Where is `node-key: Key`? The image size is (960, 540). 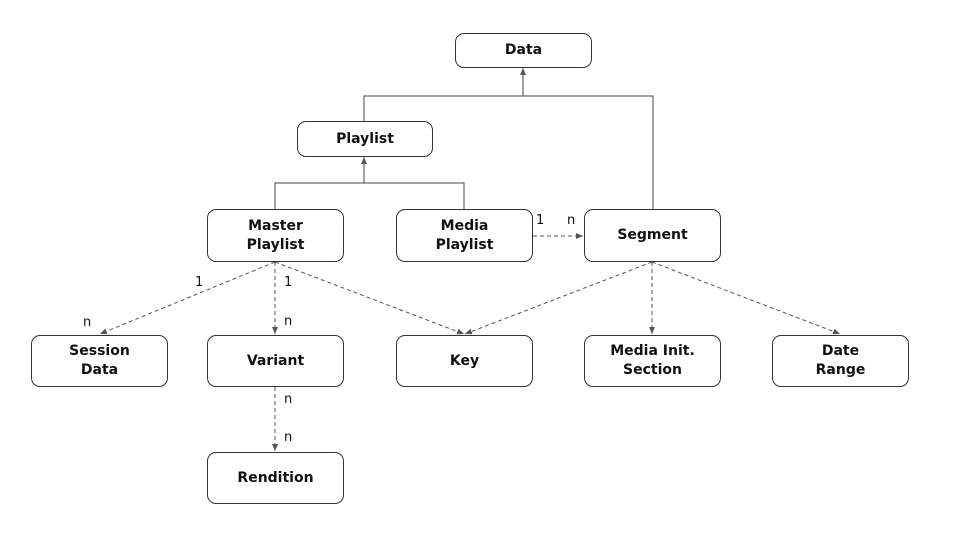
node-key: Key is located at coordinates (464, 361).